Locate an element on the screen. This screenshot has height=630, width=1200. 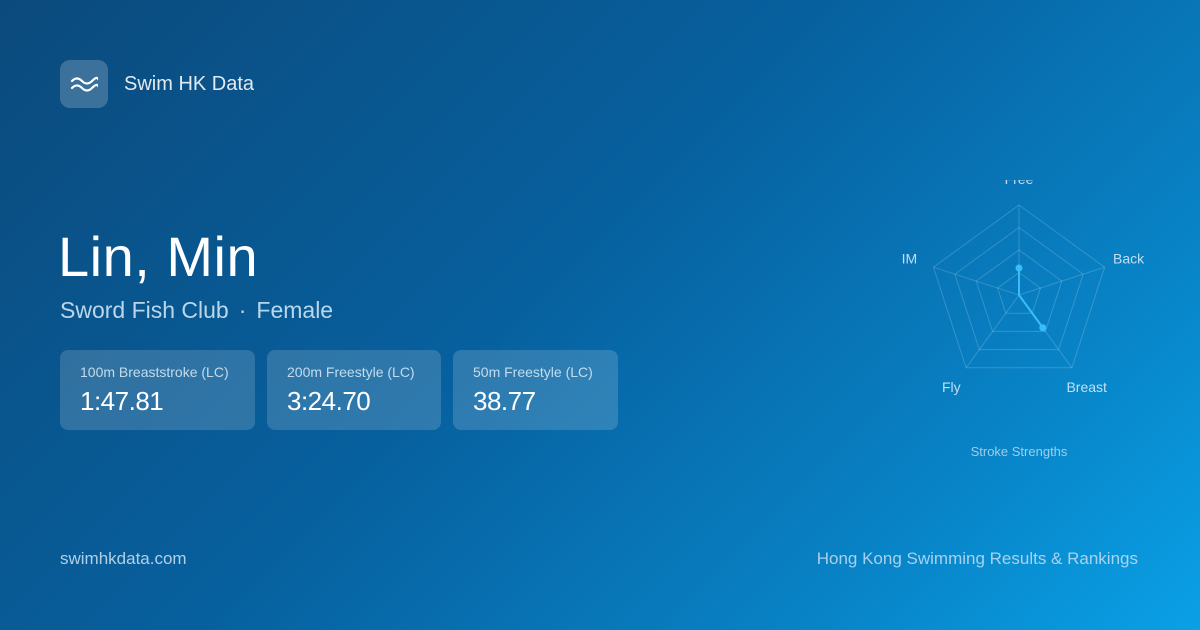
event-label: 50m Freestyle (LC) is located at coordinates (533, 372).